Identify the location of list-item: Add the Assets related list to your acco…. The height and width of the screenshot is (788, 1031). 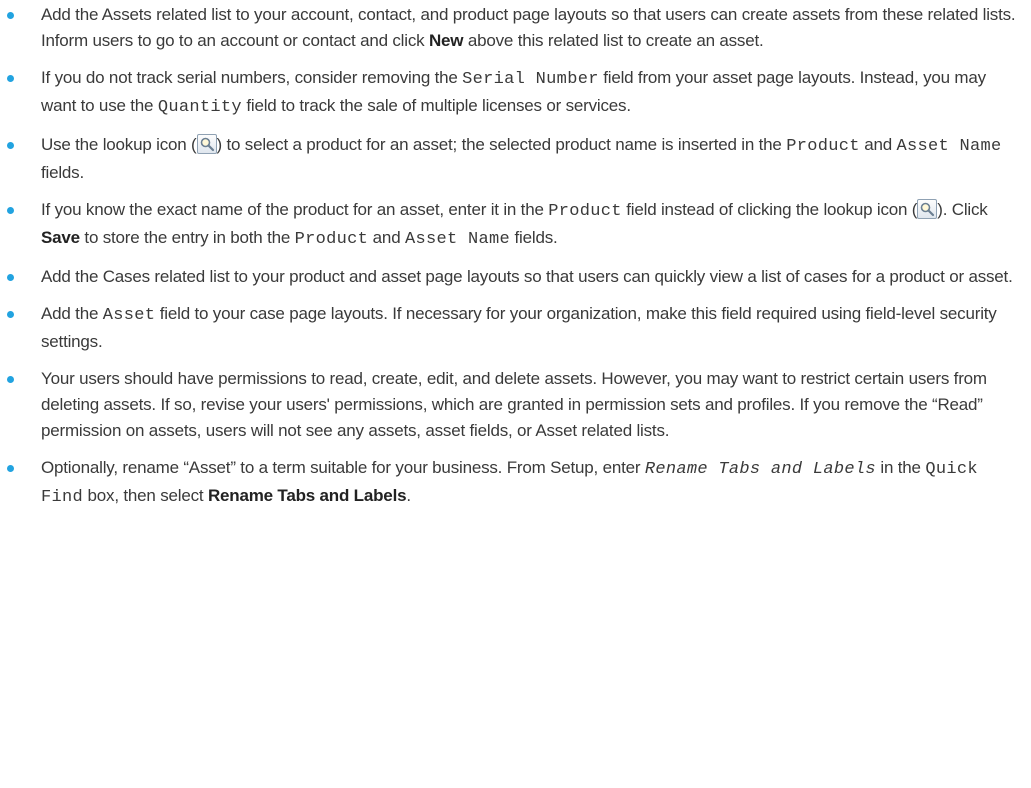
(511, 28).